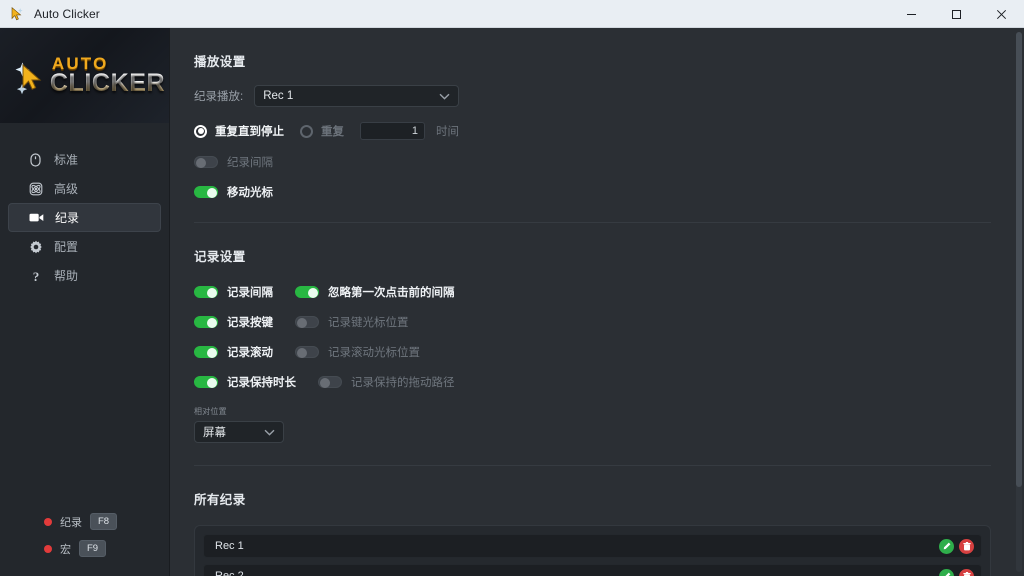  Describe the element at coordinates (592, 546) in the screenshot. I see `list-item: Rec 1` at that location.